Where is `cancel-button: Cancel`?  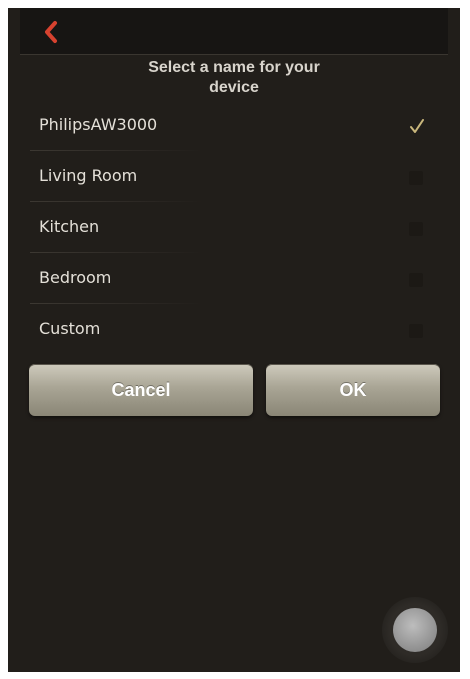
cancel-button: Cancel is located at coordinates (141, 390).